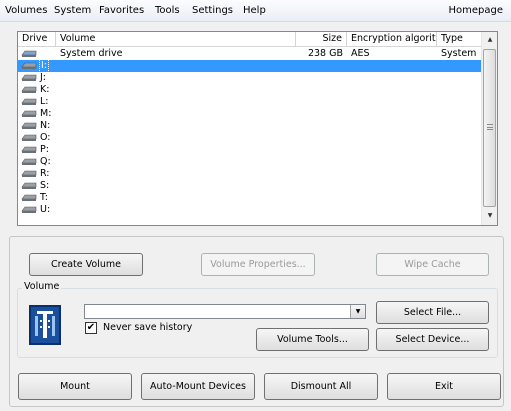  Describe the element at coordinates (44, 197) in the screenshot. I see `drive-letter: T:` at that location.